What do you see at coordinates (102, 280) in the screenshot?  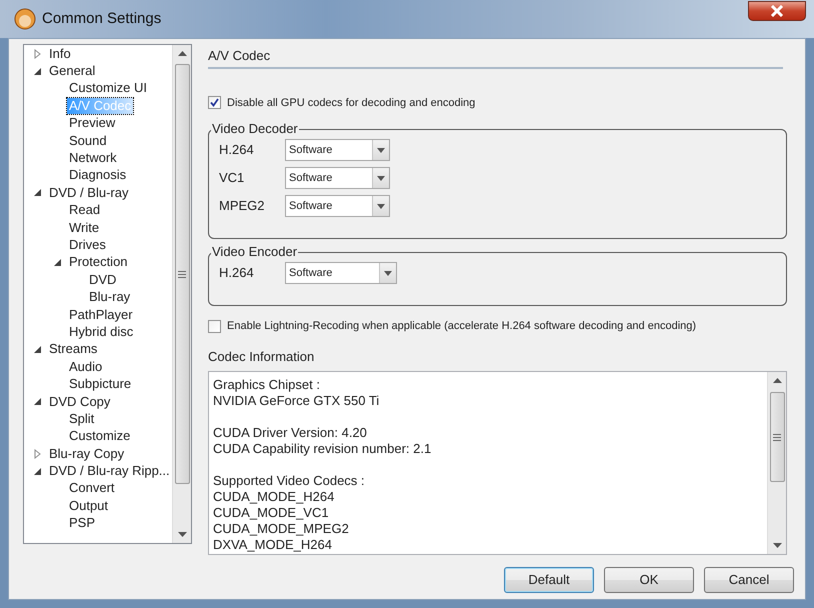 I see `tree-item: DVD` at bounding box center [102, 280].